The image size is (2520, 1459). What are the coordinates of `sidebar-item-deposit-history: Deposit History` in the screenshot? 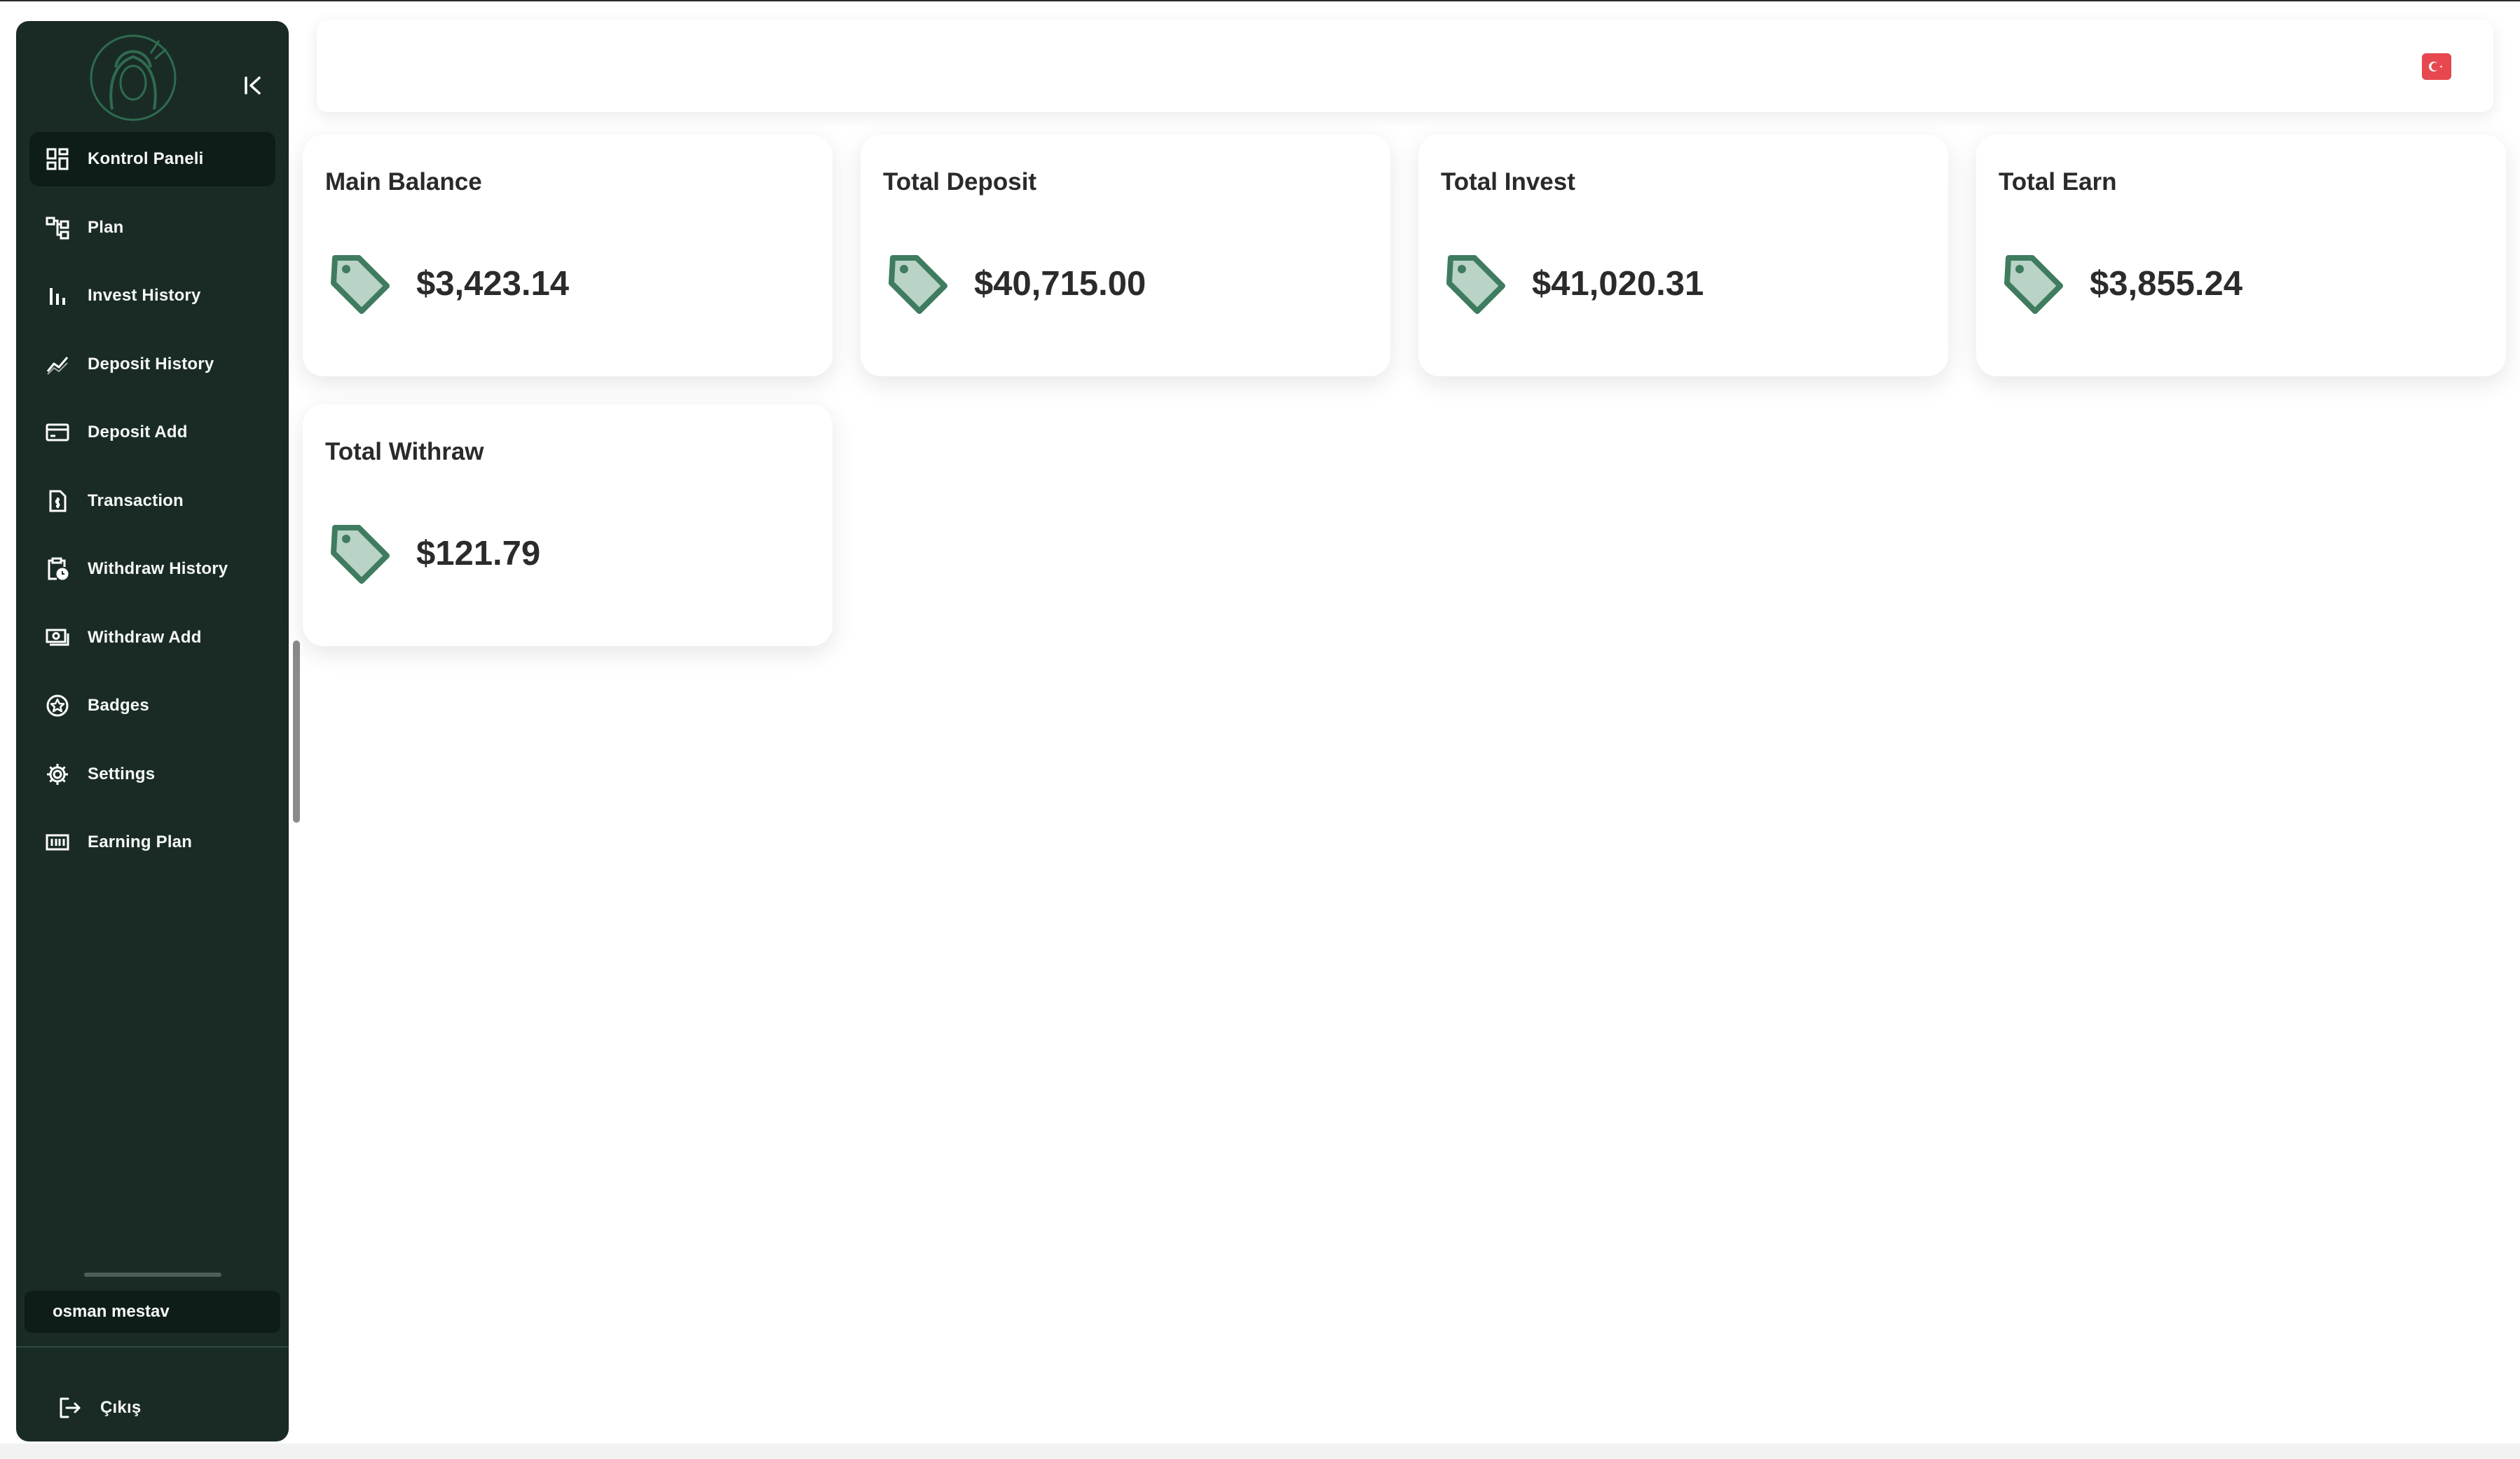 It's located at (152, 364).